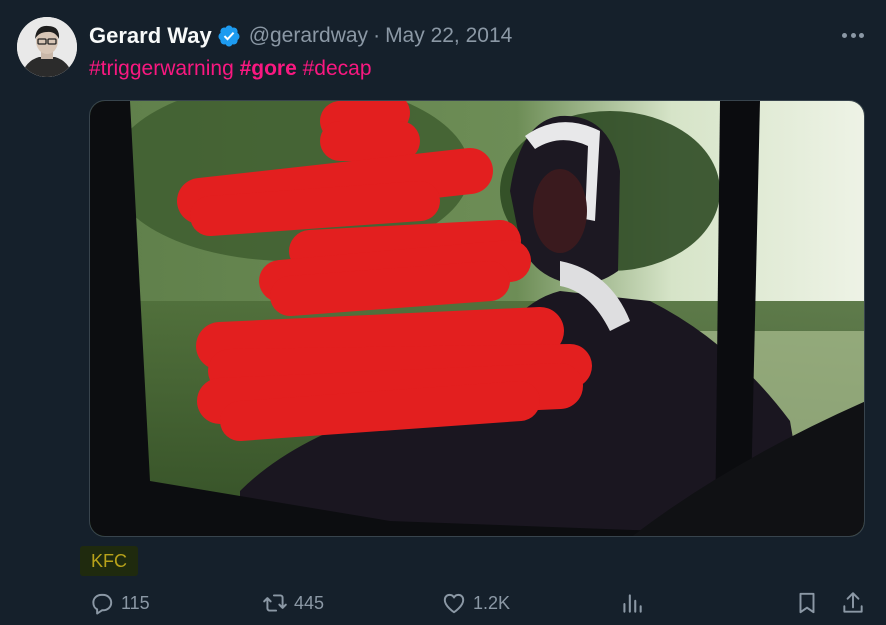 The height and width of the screenshot is (625, 886). What do you see at coordinates (135, 602) in the screenshot?
I see `reply-count: 115` at bounding box center [135, 602].